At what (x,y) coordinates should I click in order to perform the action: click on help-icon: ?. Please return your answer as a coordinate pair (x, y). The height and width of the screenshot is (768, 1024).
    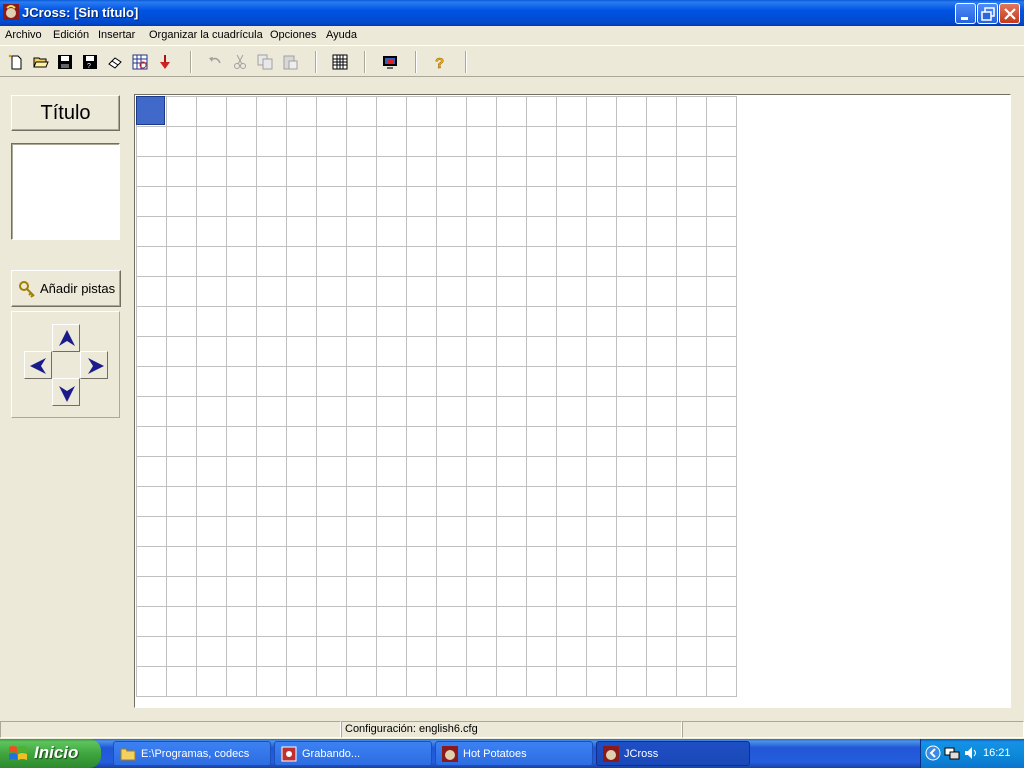
    Looking at the image, I should click on (440, 62).